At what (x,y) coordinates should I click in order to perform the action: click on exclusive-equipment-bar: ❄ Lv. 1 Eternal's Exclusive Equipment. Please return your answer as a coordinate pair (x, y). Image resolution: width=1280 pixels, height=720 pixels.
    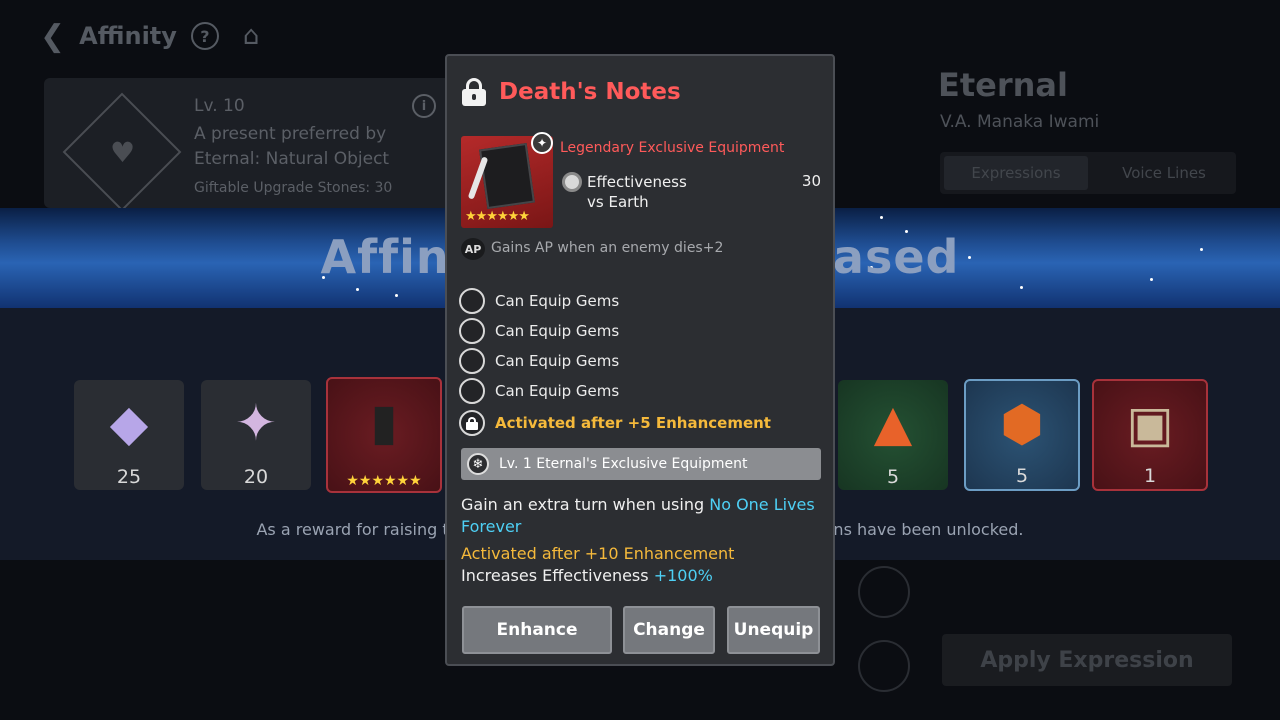
    Looking at the image, I should click on (641, 464).